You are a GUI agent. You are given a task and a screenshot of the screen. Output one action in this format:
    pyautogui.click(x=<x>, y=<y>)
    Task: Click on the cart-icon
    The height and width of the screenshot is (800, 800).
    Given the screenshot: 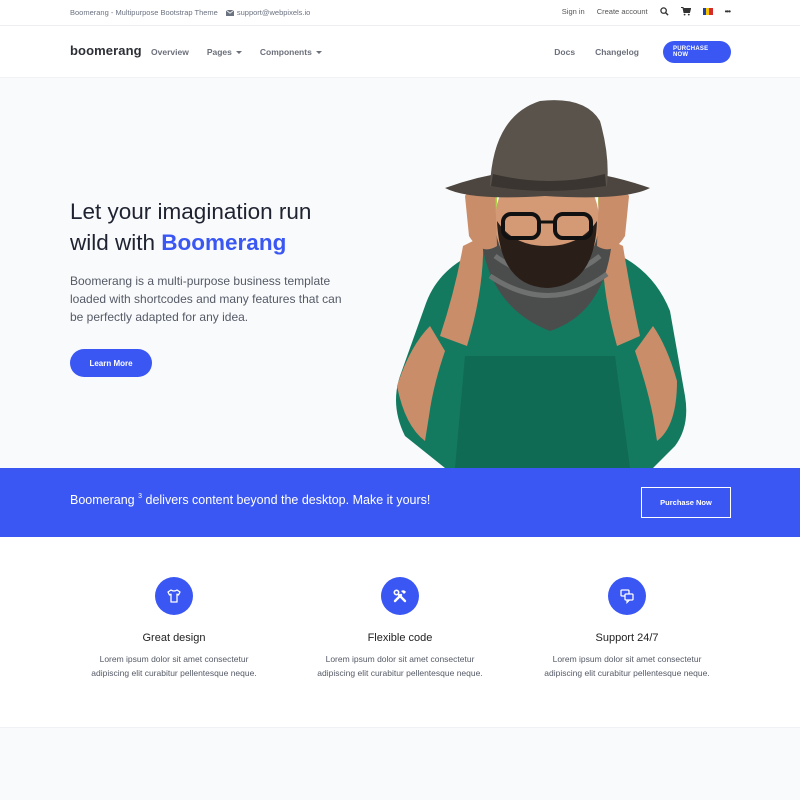 What is the action you would take?
    pyautogui.click(x=685, y=11)
    